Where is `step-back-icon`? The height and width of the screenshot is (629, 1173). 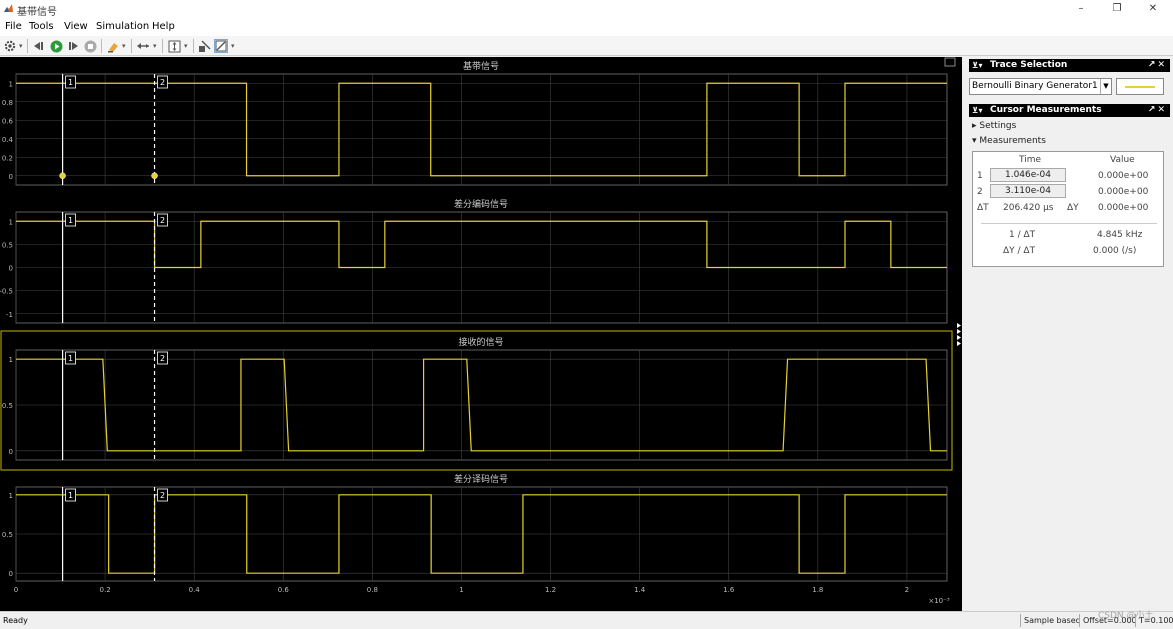 step-back-icon is located at coordinates (39, 46).